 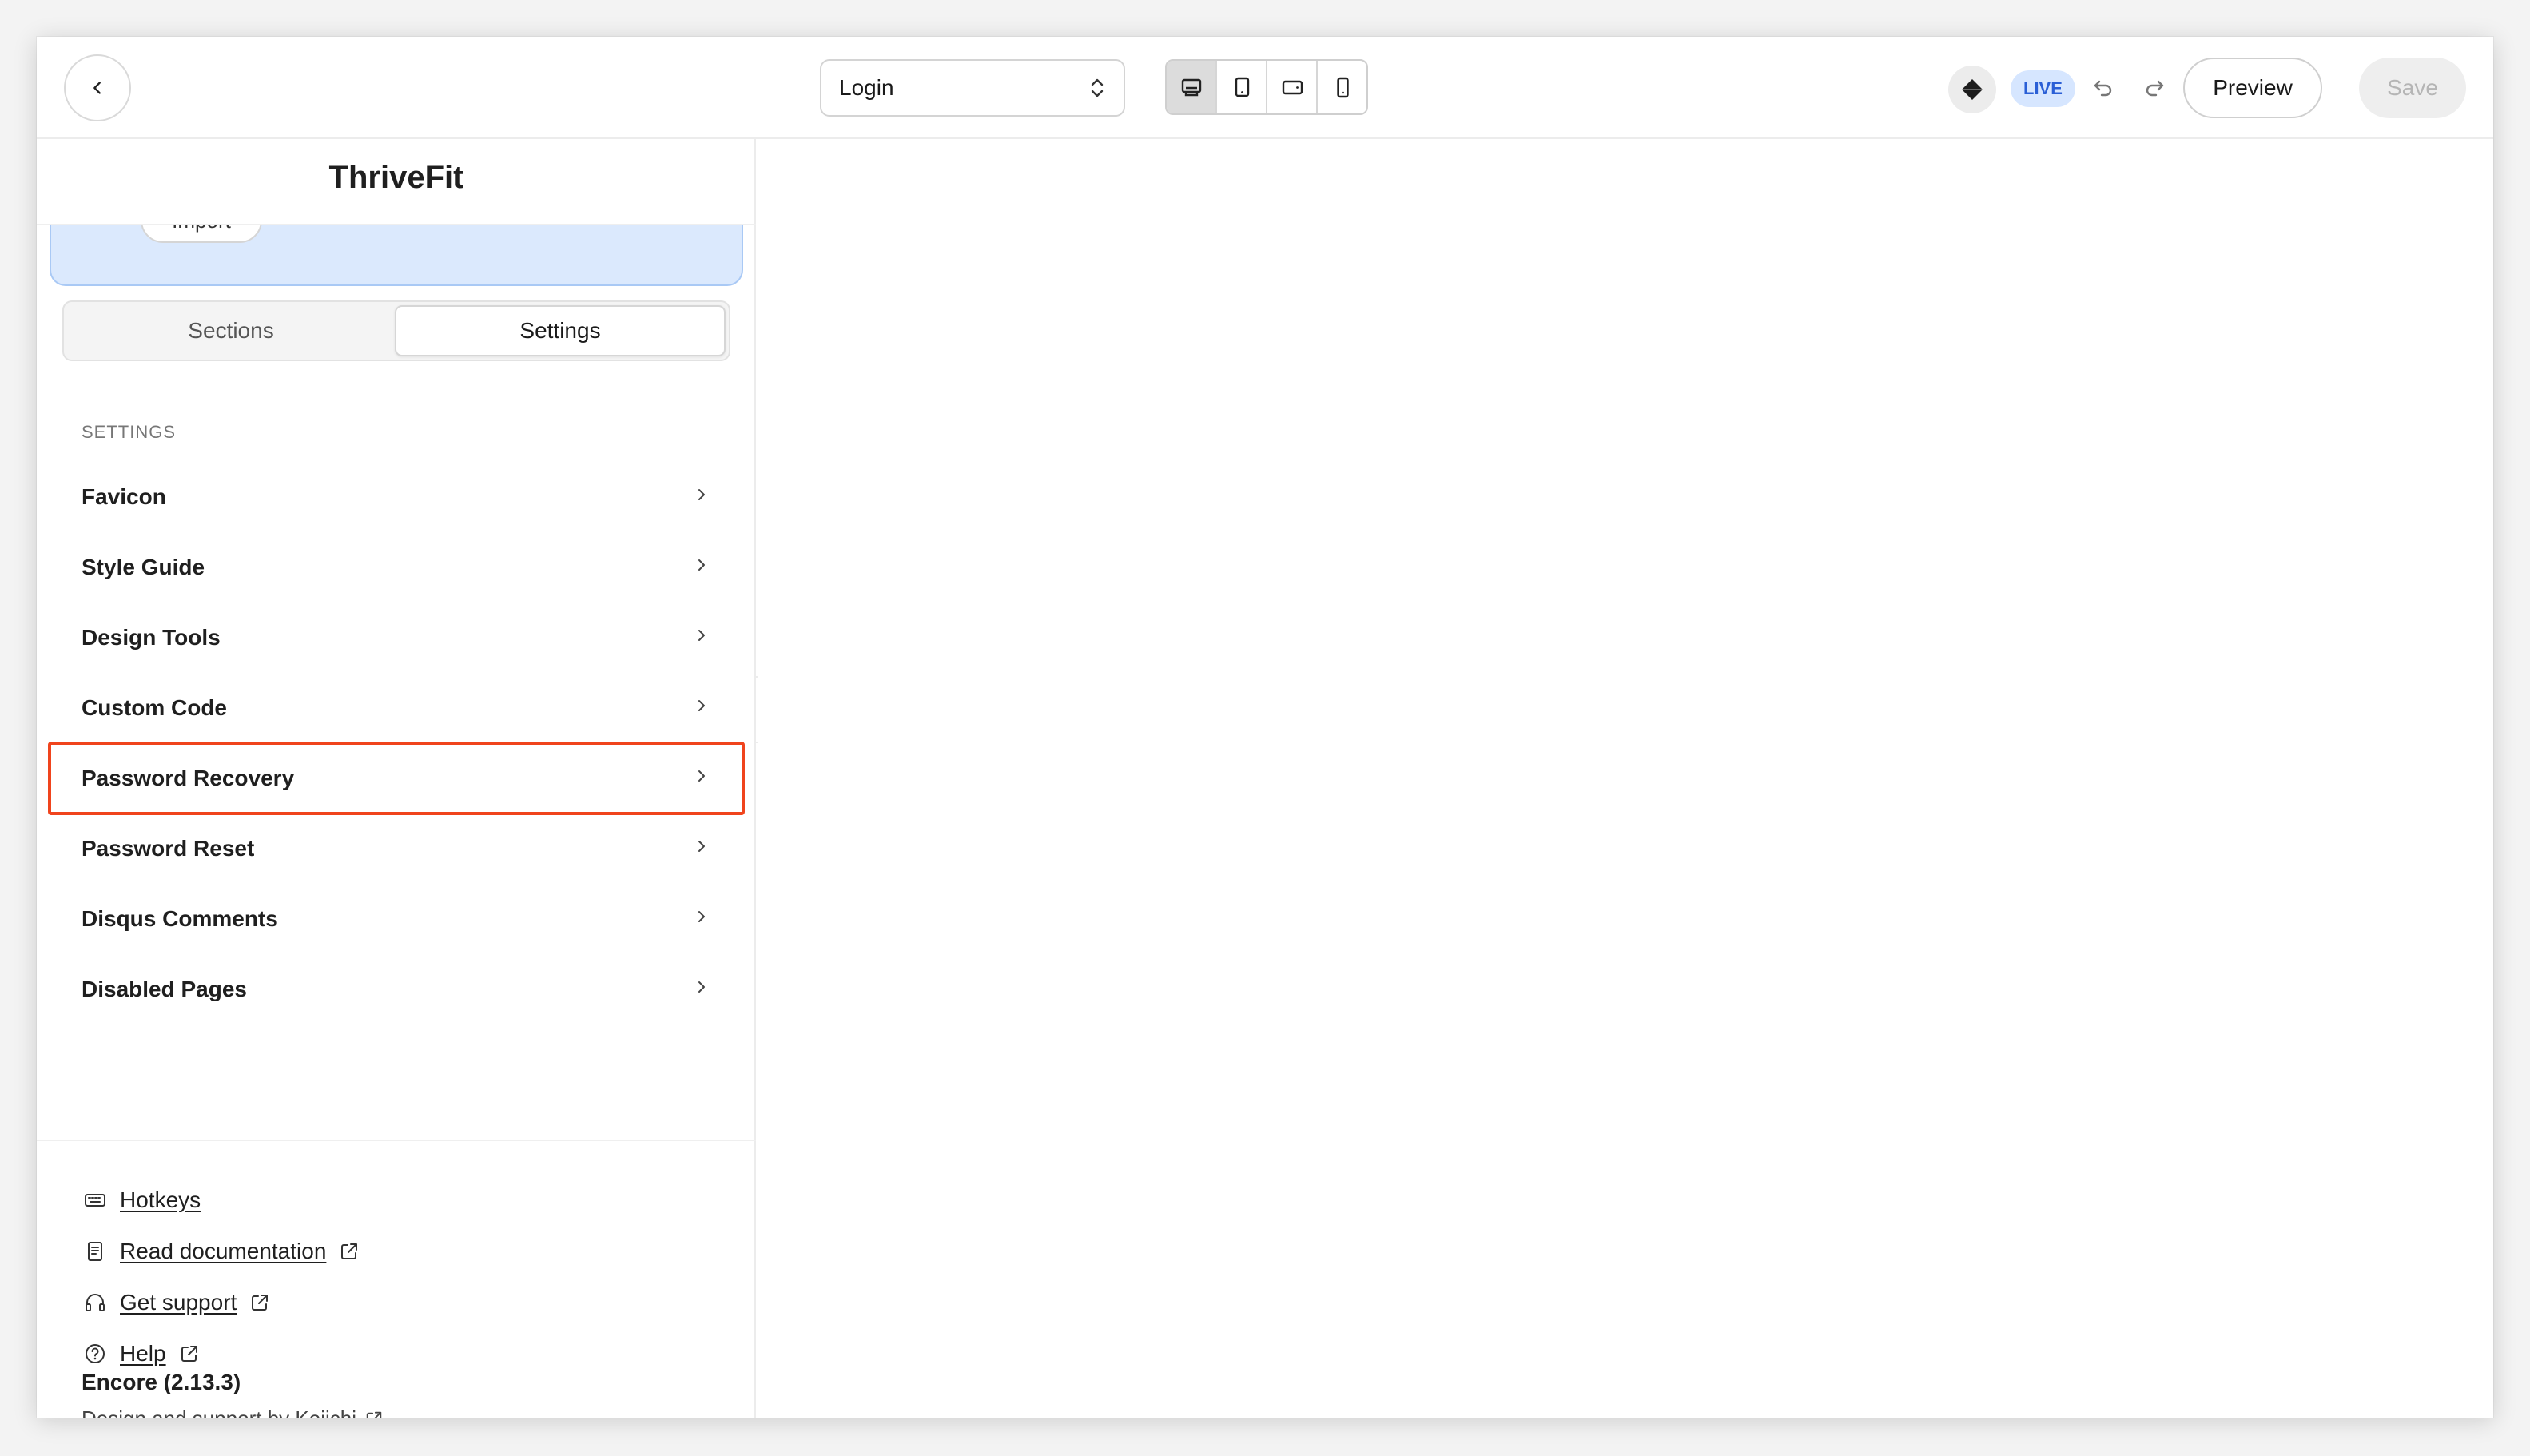 What do you see at coordinates (1097, 87) in the screenshot?
I see `chevron-up-down-icon` at bounding box center [1097, 87].